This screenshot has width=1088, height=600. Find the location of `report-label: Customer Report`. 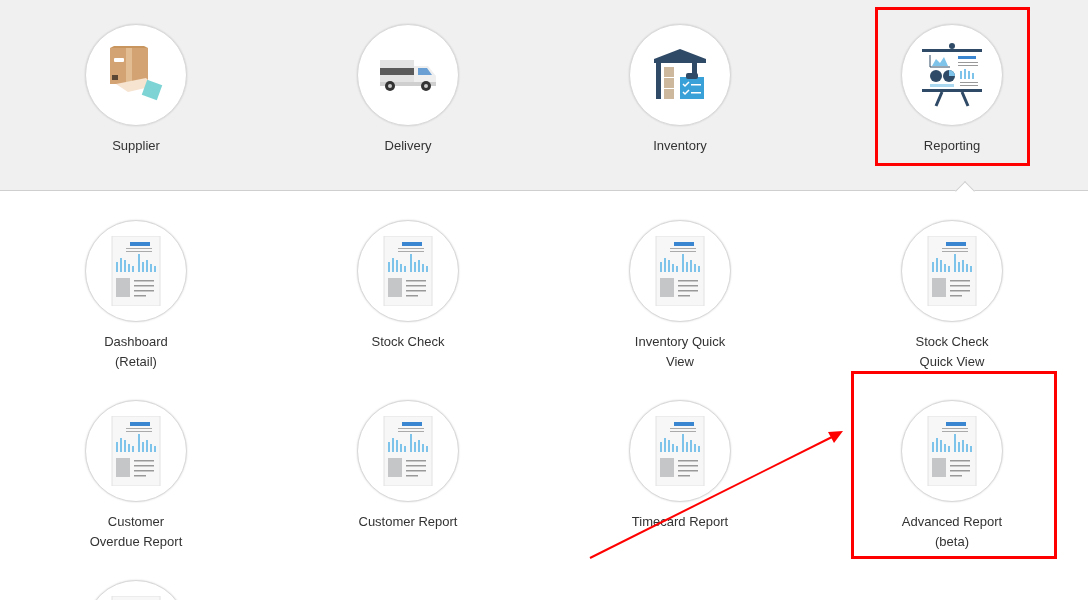

report-label: Customer Report is located at coordinates (408, 522).